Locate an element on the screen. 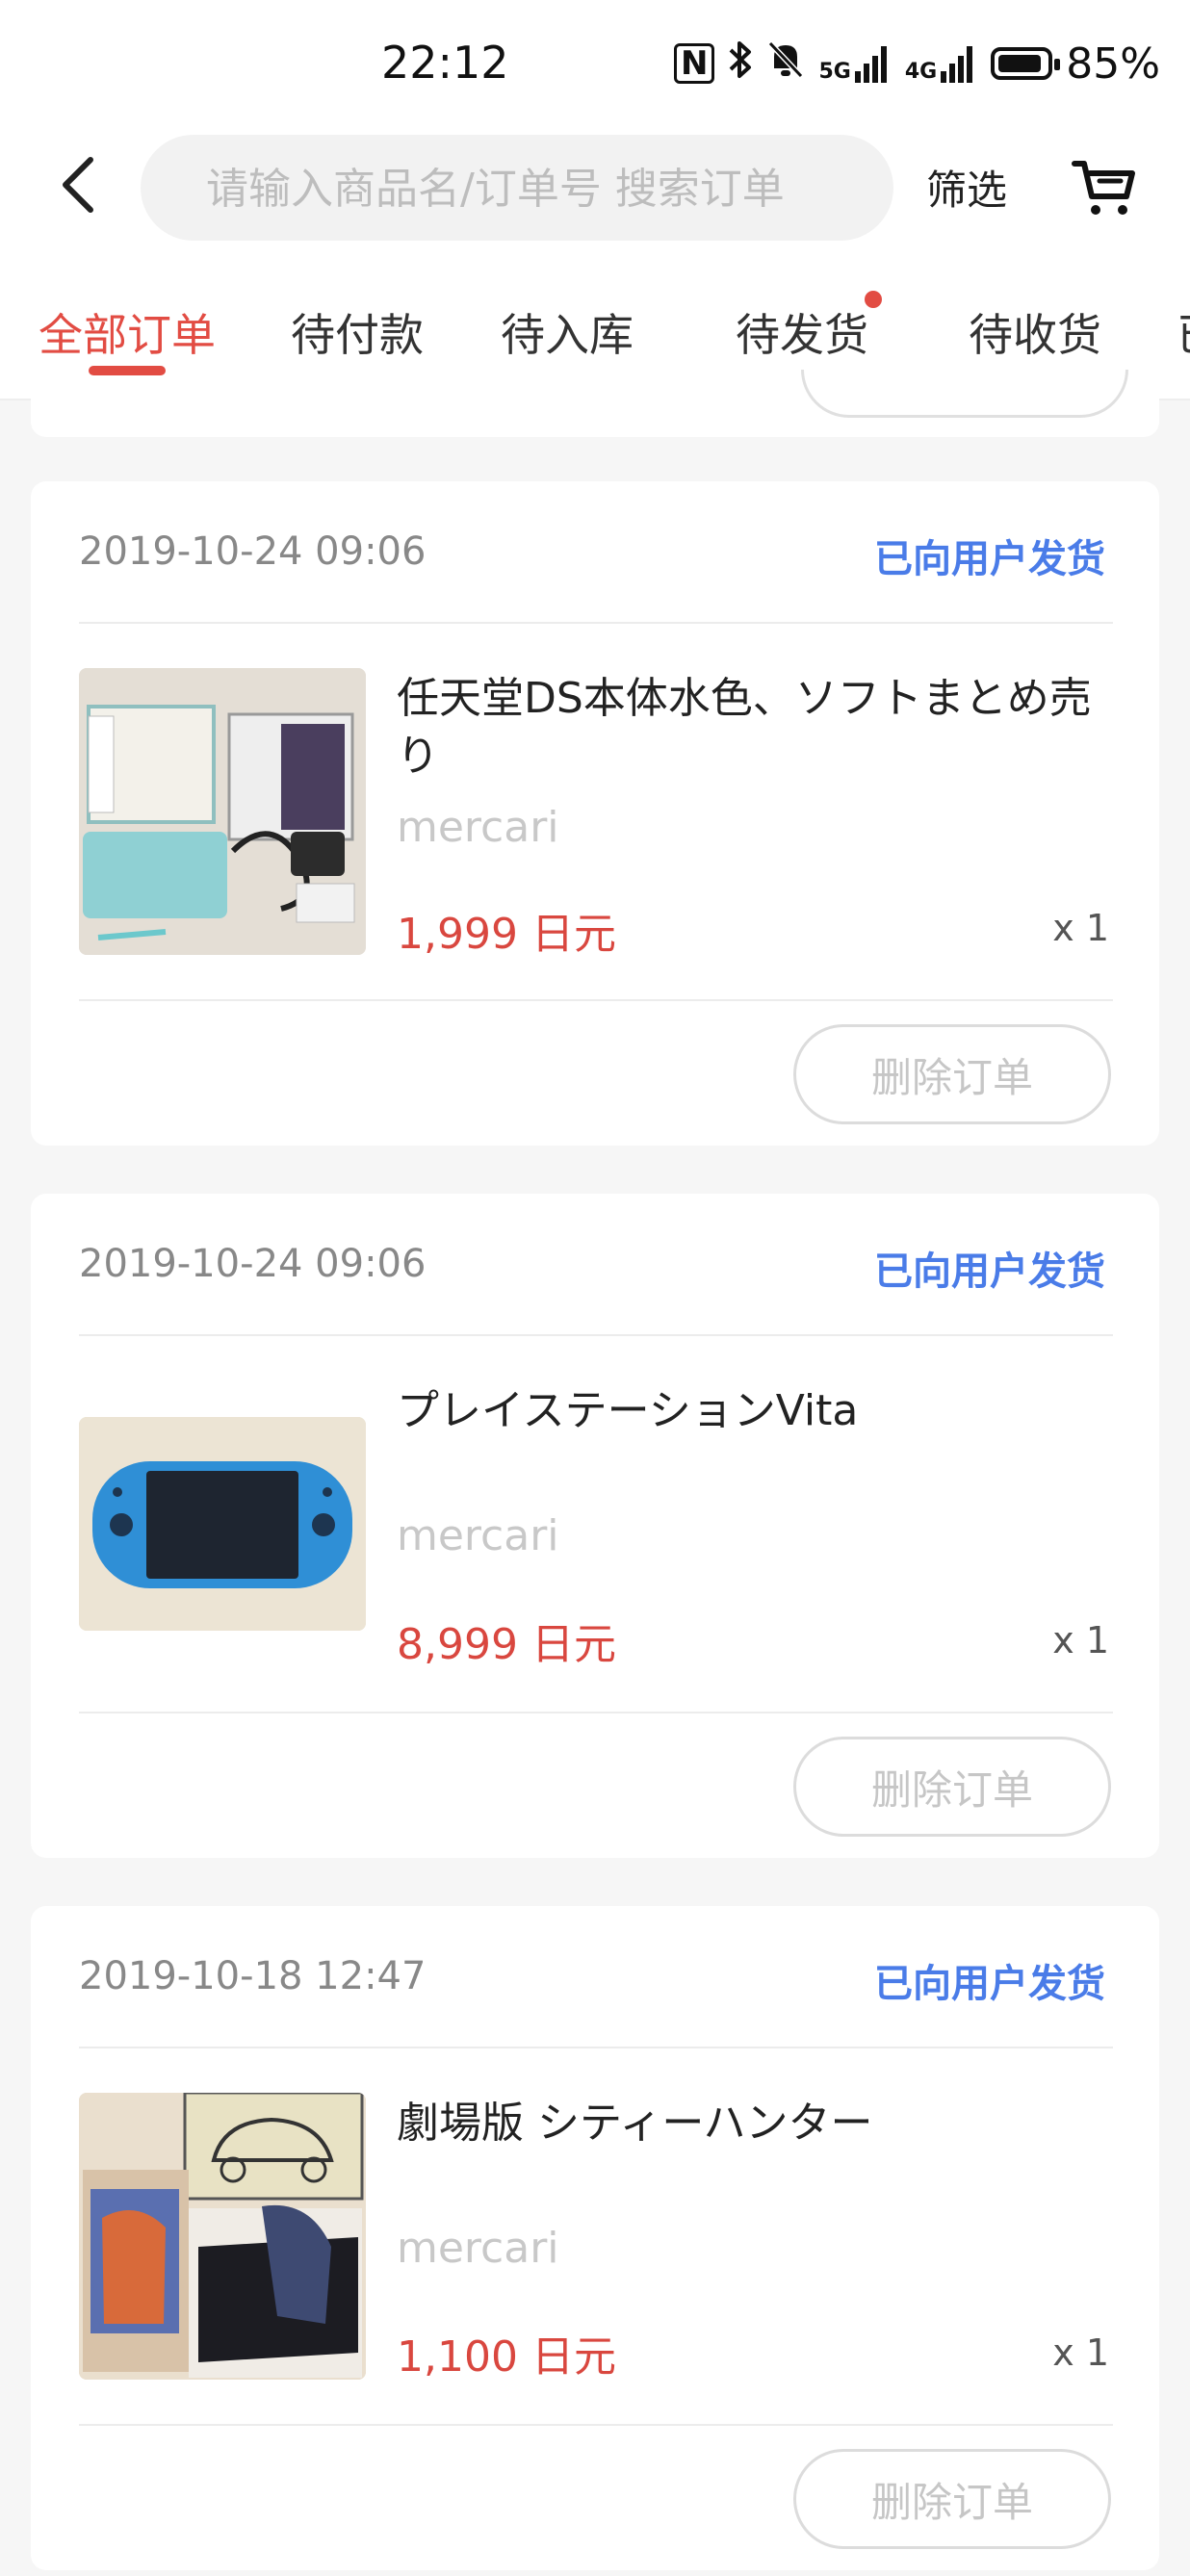 The width and height of the screenshot is (1190, 2576). product-price: 8,999 日元 is located at coordinates (507, 1645).